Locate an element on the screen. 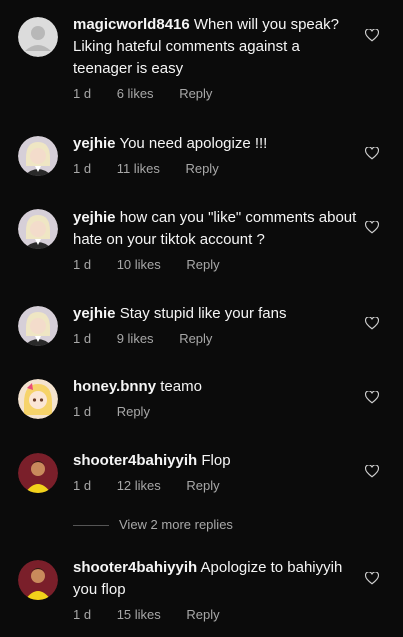 The width and height of the screenshot is (403, 637). comment-meta: 1 d 10 likes Reply is located at coordinates (215, 264).